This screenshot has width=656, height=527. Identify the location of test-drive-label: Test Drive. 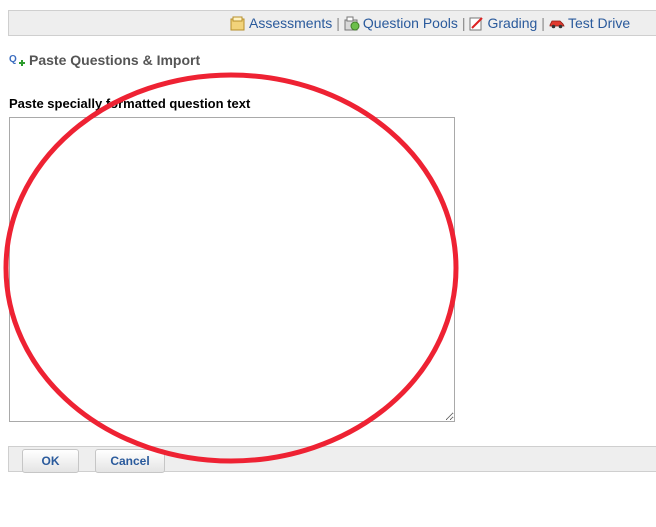
(599, 23).